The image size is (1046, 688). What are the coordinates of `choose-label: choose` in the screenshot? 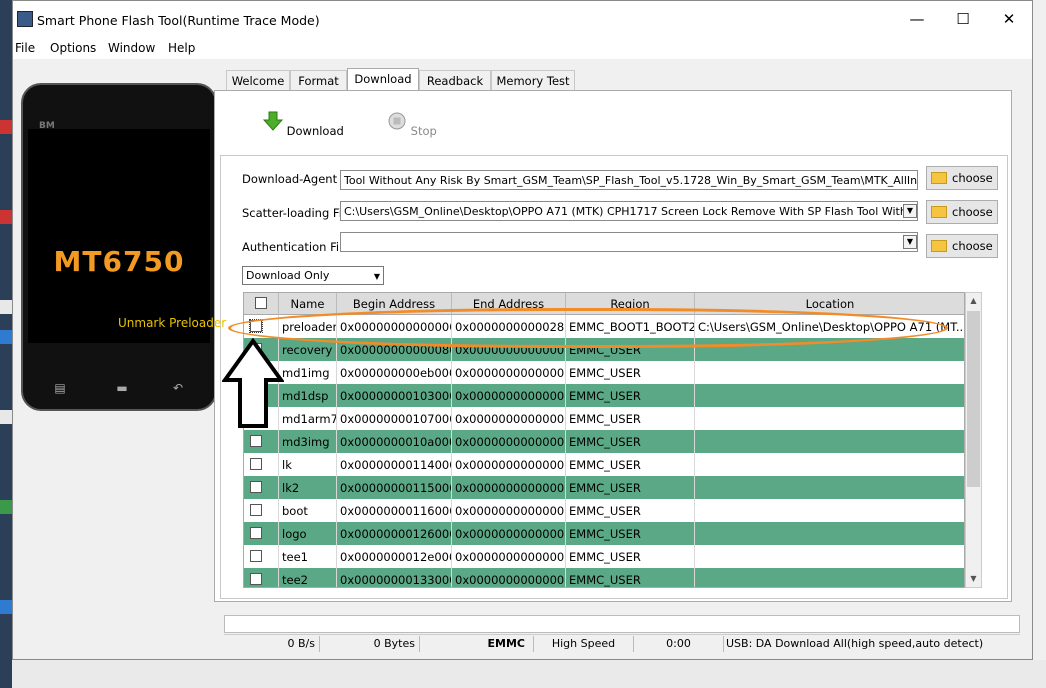 It's located at (972, 246).